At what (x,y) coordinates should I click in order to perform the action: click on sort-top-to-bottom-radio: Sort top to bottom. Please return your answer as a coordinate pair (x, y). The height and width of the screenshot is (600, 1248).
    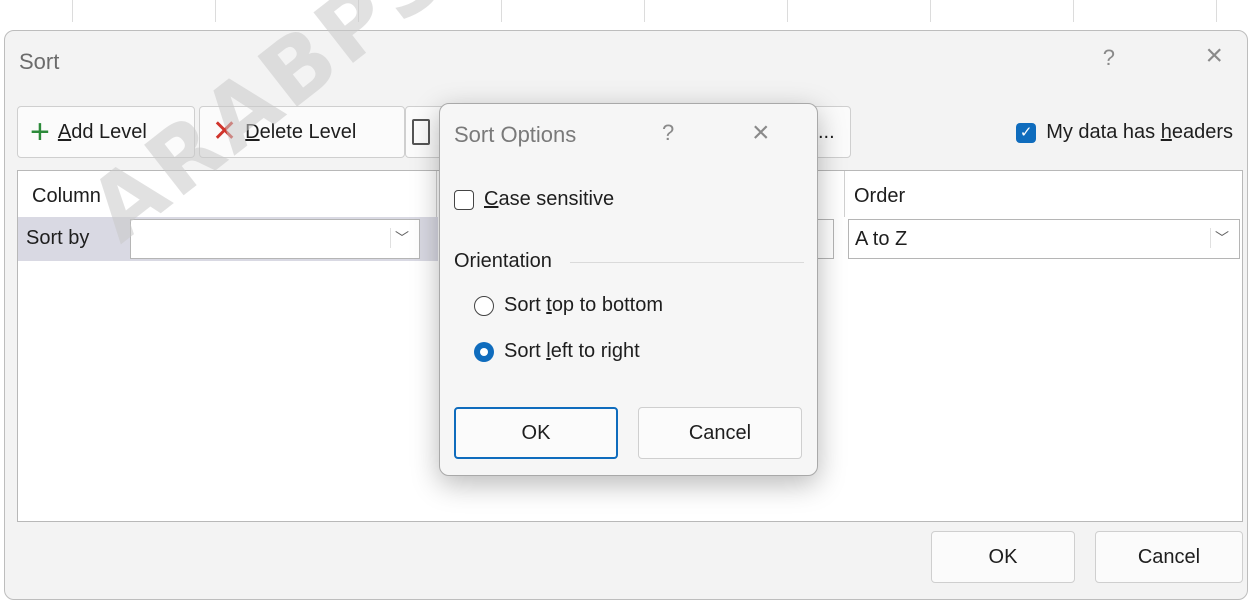
    Looking at the image, I should click on (568, 305).